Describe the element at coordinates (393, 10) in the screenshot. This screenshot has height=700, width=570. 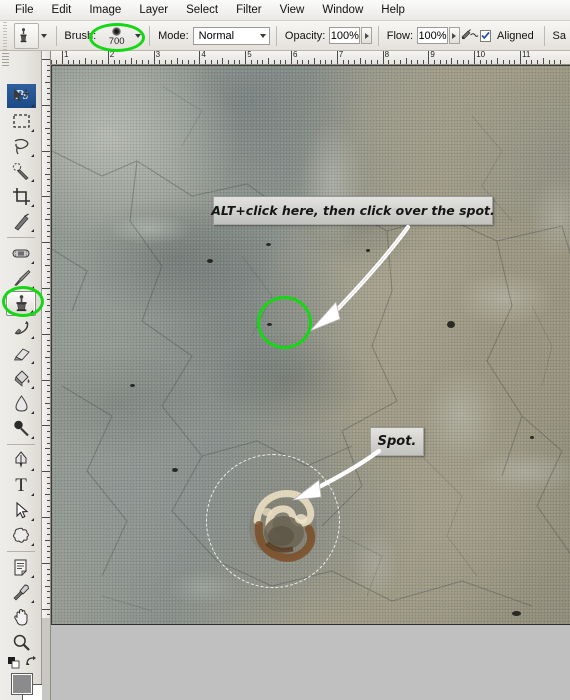
I see `menu-item-help: Help` at that location.